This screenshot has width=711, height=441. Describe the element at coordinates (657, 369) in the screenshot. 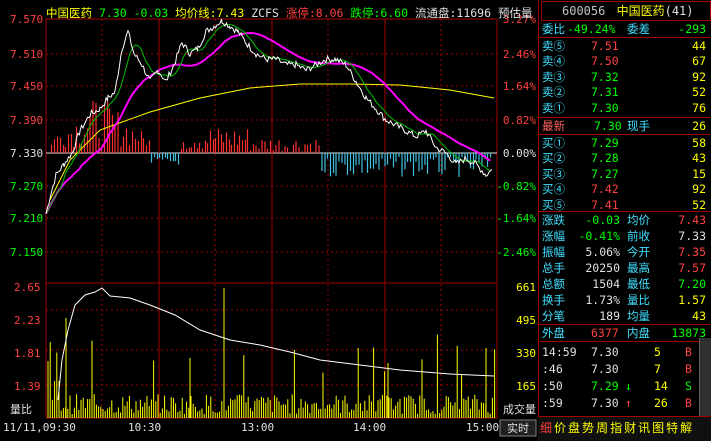

I see `tick-volume: 7` at that location.